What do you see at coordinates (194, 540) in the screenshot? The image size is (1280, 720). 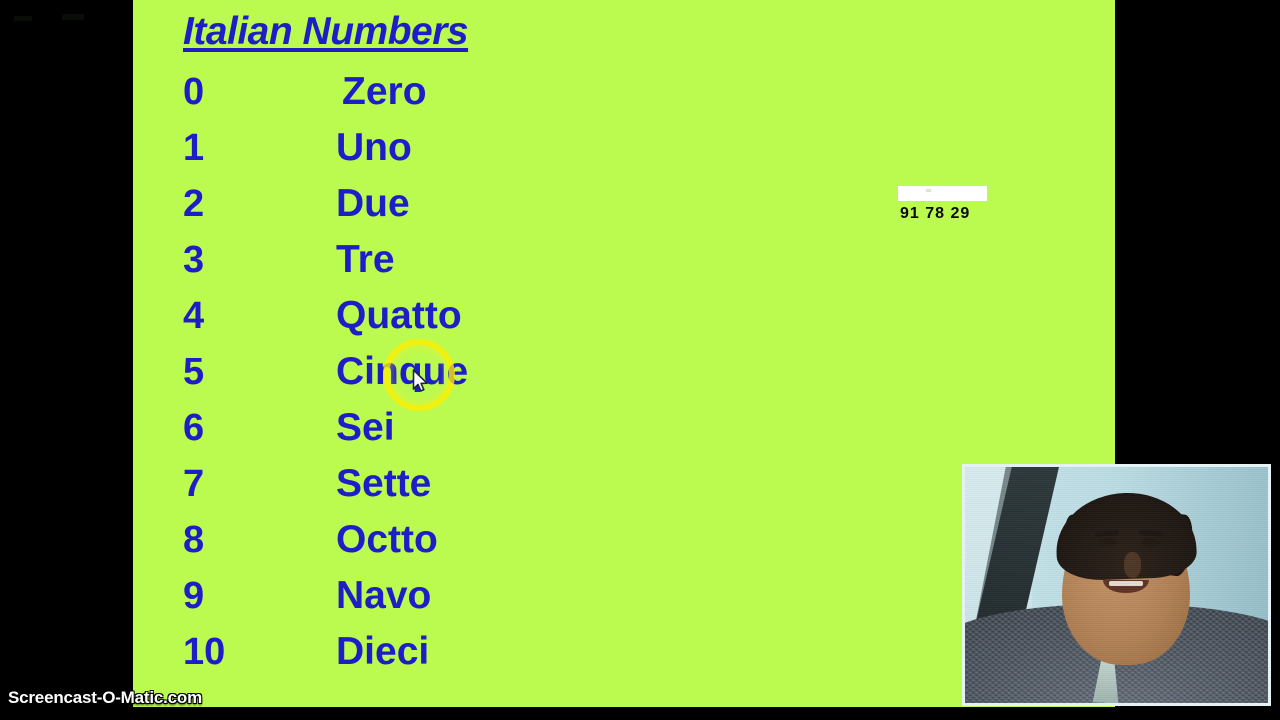 I see `number-digit: 8` at bounding box center [194, 540].